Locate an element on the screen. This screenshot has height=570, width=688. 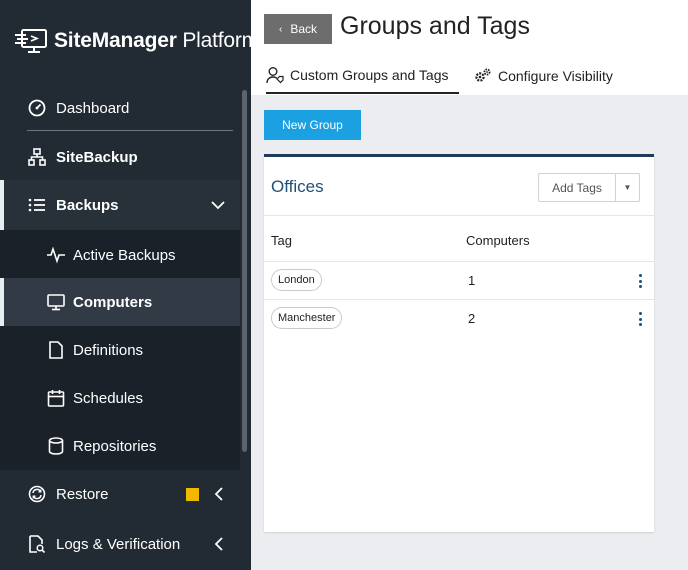
sidebar-item-label: Definitions is located at coordinates (108, 350).